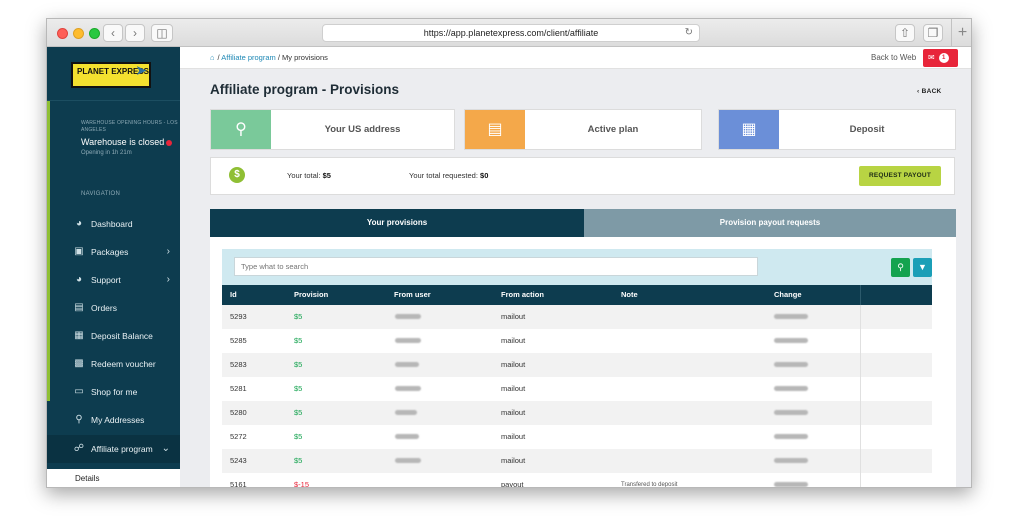 The height and width of the screenshot is (528, 1024). Describe the element at coordinates (577, 389) in the screenshot. I see `table-row: 5281 $5 mailout` at that location.